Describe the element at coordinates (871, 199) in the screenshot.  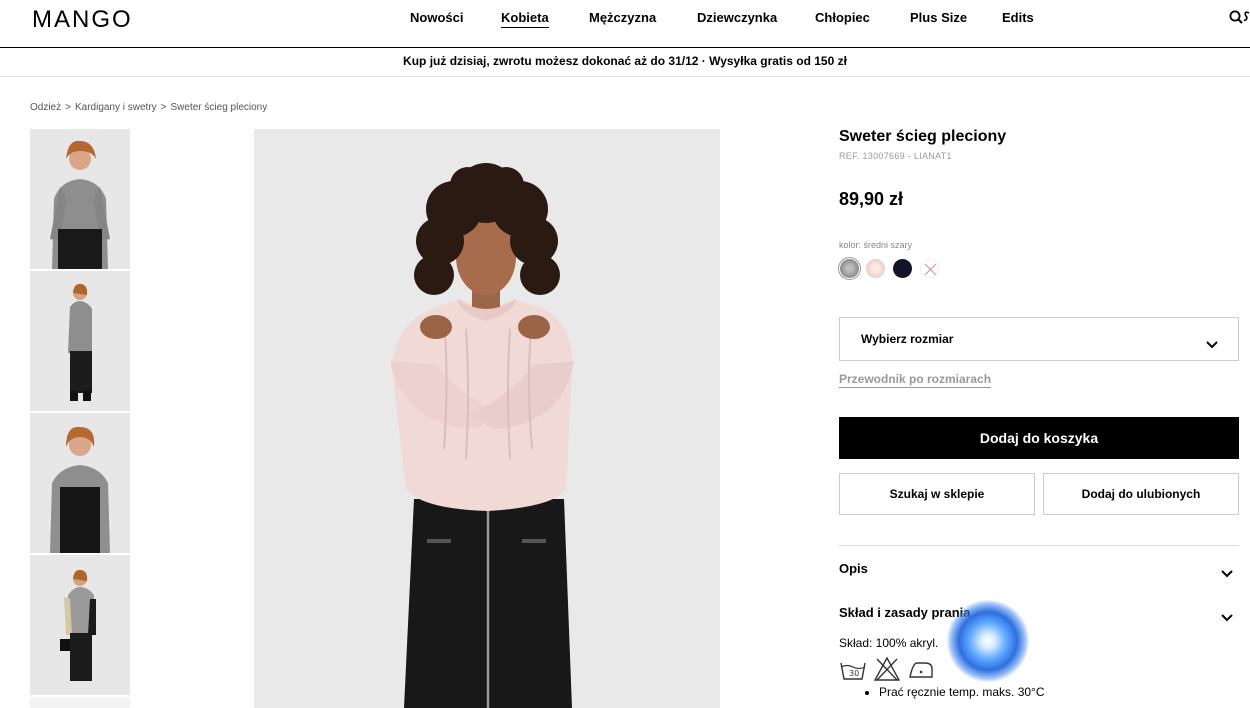
I see `product-price: 89,90 zł` at that location.